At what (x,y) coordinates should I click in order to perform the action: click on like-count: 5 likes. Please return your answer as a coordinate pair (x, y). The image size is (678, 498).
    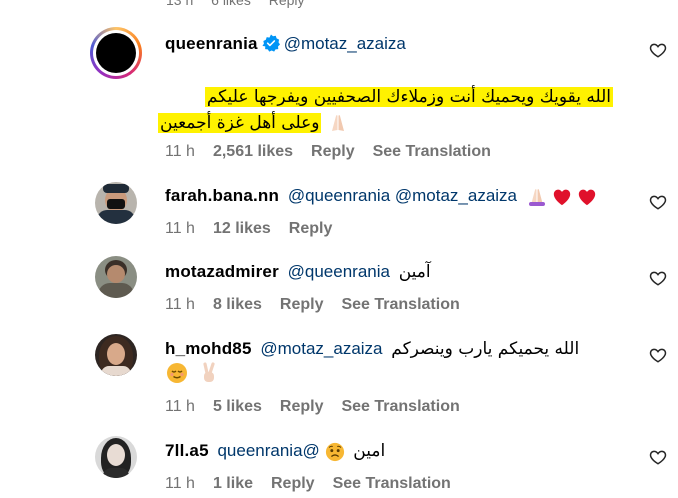
    Looking at the image, I should click on (237, 406).